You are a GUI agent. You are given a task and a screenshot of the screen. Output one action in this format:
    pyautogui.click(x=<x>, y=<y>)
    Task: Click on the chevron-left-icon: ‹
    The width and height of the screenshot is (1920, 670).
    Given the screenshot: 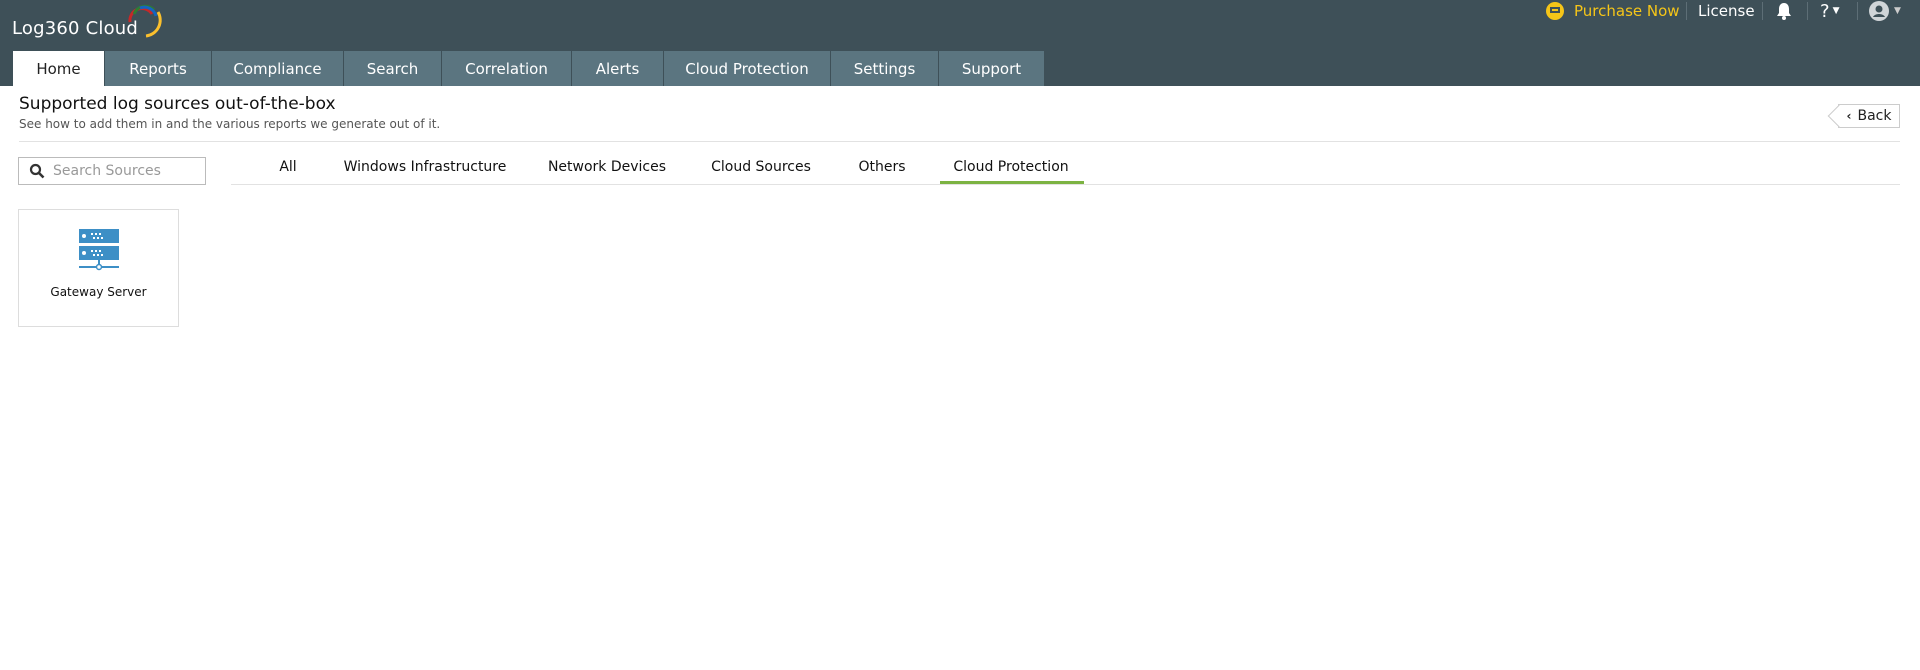 What is the action you would take?
    pyautogui.click(x=1849, y=116)
    